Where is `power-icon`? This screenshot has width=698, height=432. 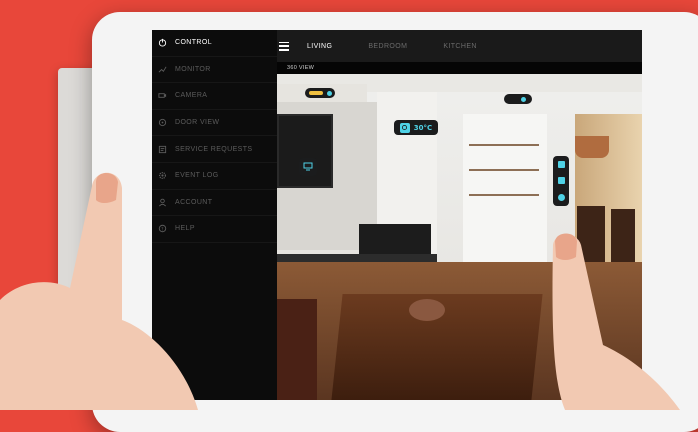
power-icon is located at coordinates (162, 42).